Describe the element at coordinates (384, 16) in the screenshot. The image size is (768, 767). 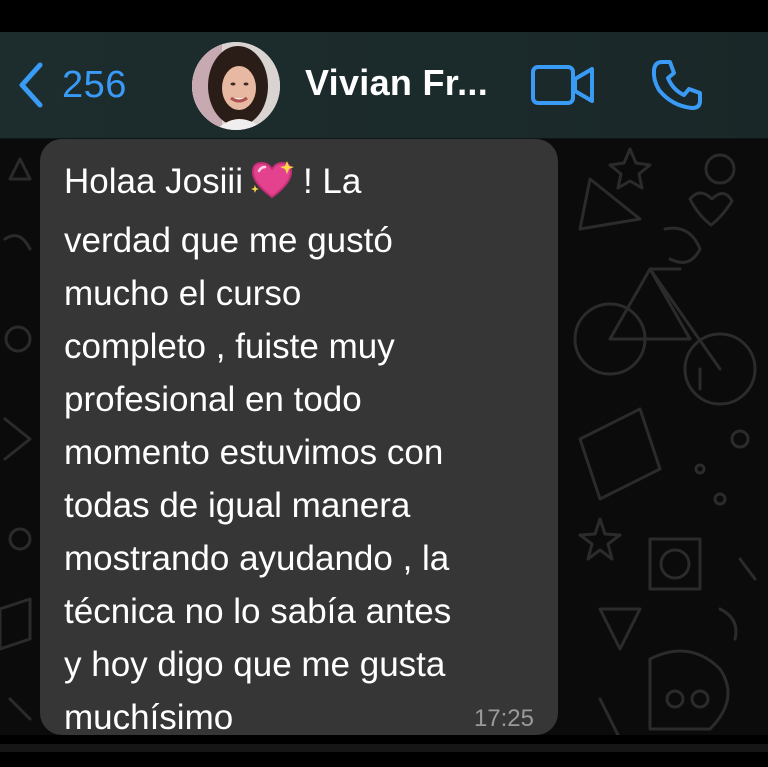
I see `status-bar` at that location.